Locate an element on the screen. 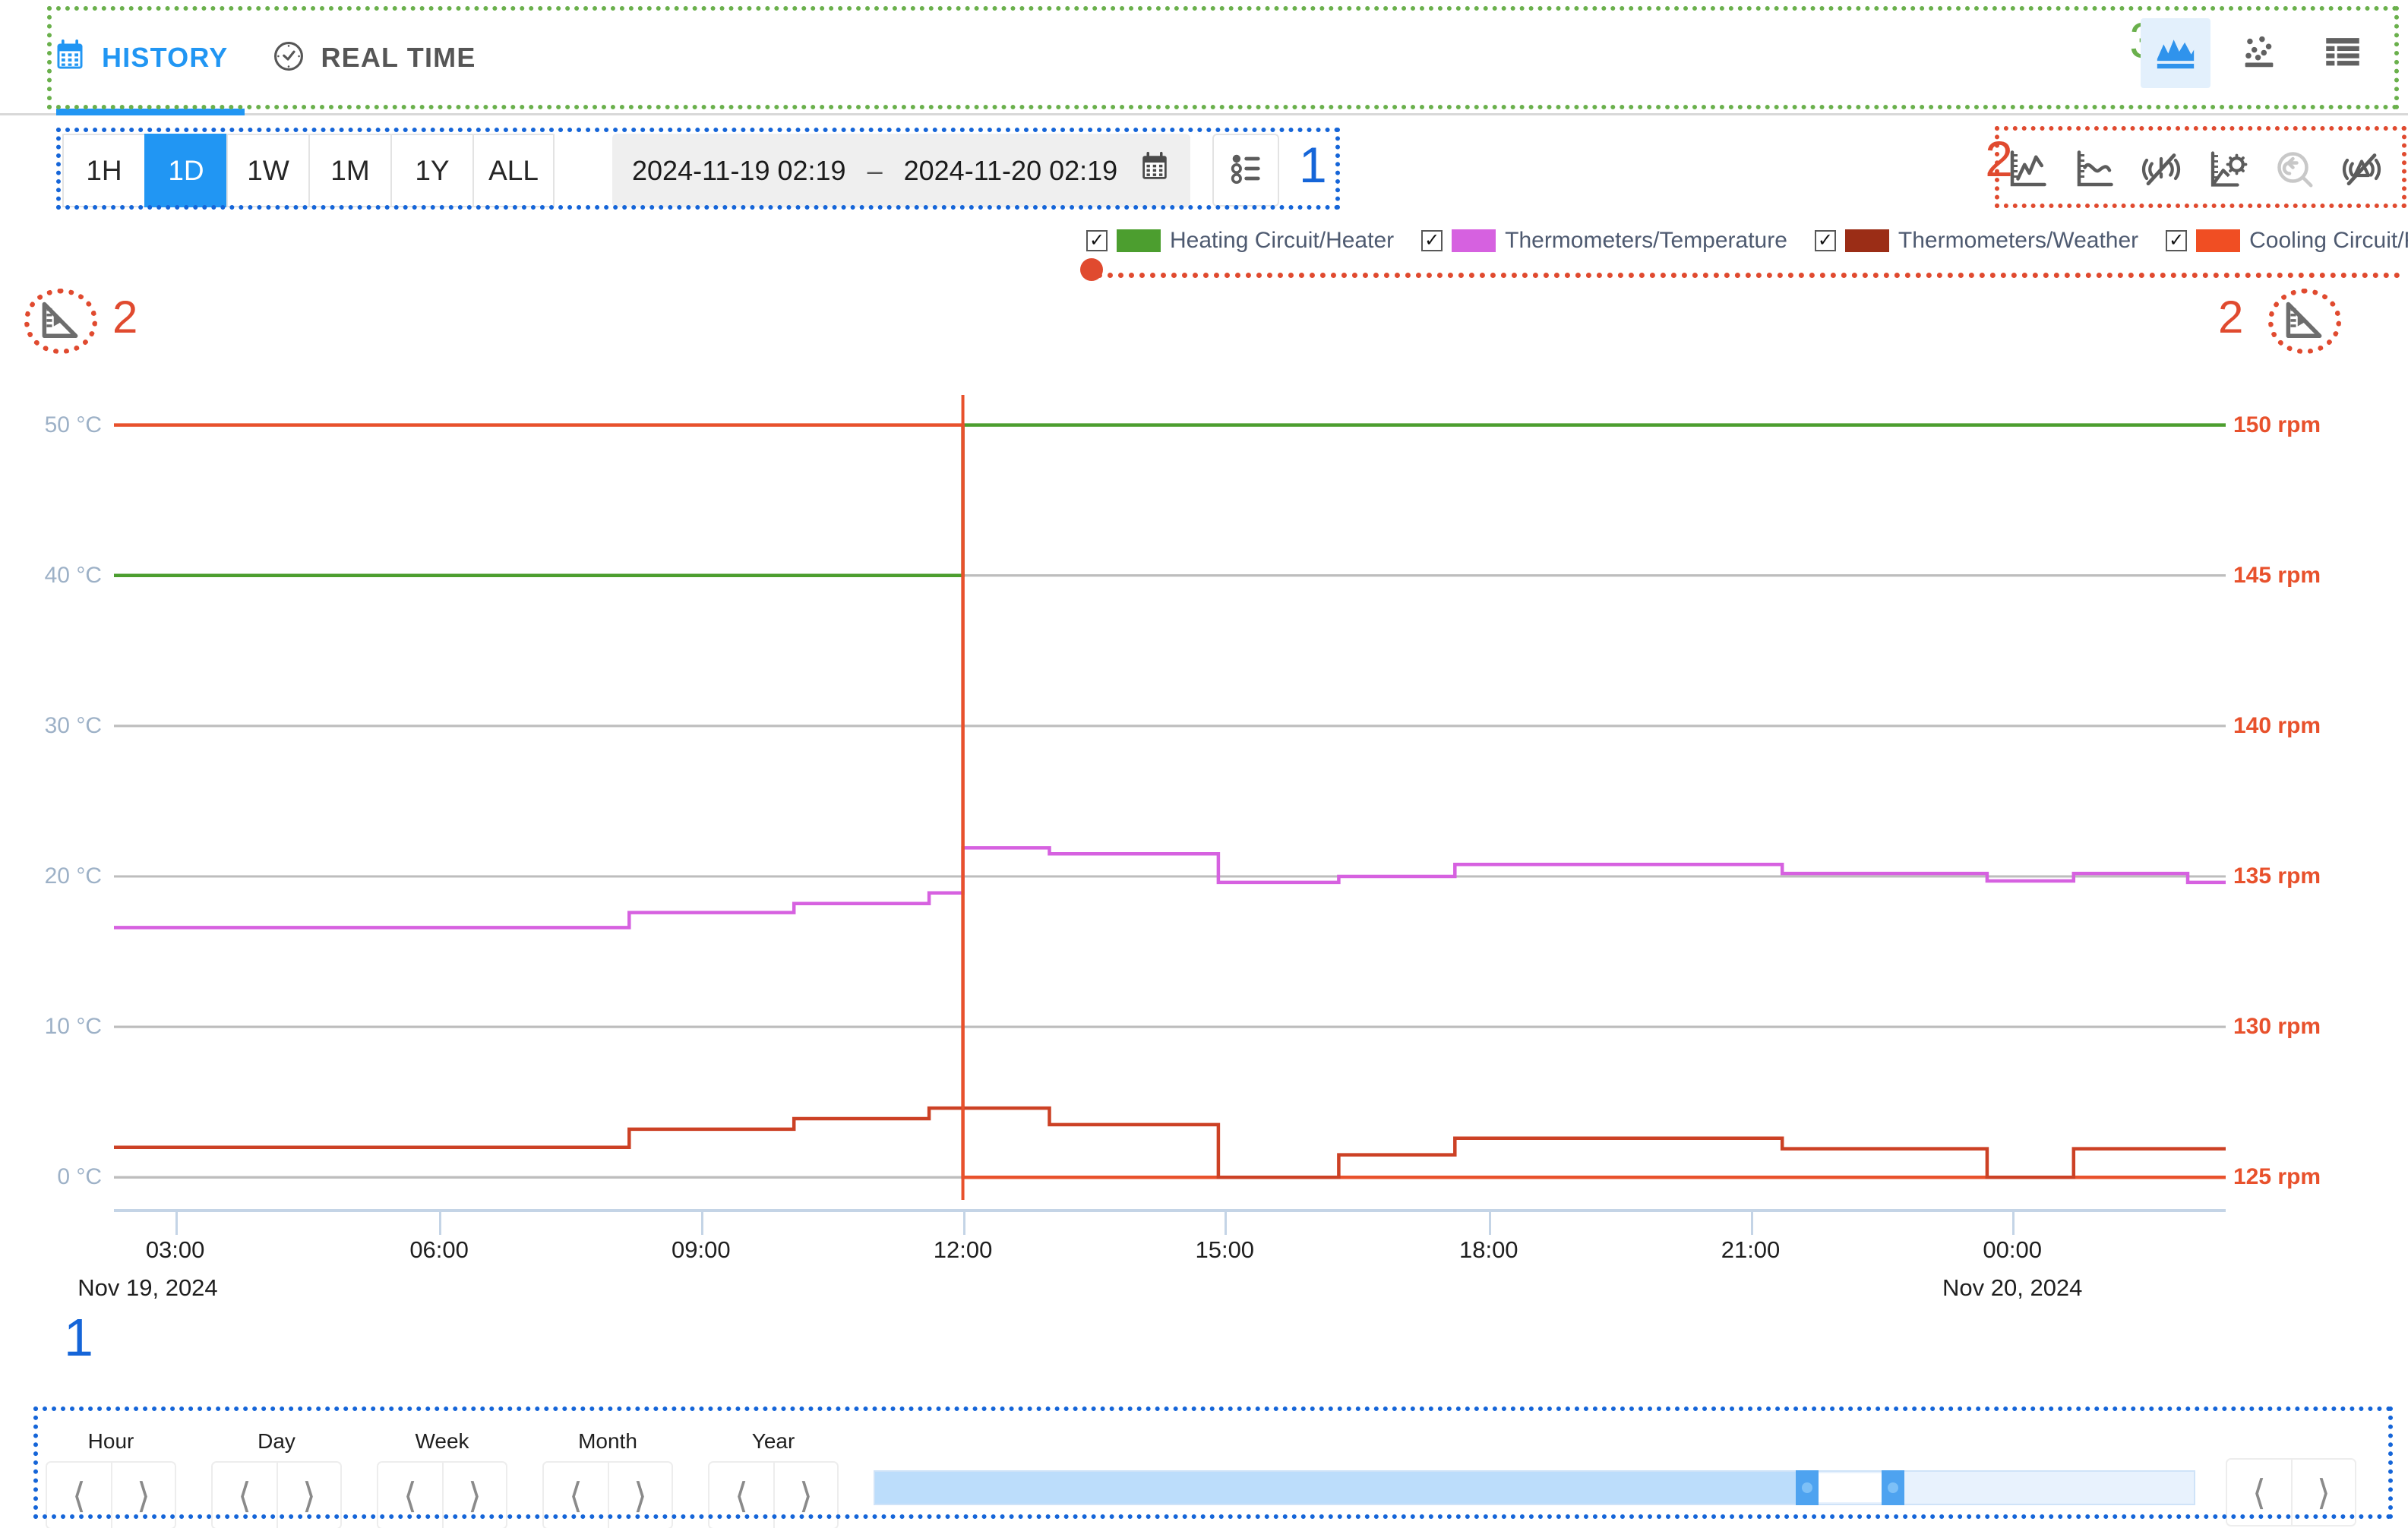 Image resolution: width=2408 pixels, height=1528 pixels. y-axis-left-tick: 0 °C is located at coordinates (79, 1177).